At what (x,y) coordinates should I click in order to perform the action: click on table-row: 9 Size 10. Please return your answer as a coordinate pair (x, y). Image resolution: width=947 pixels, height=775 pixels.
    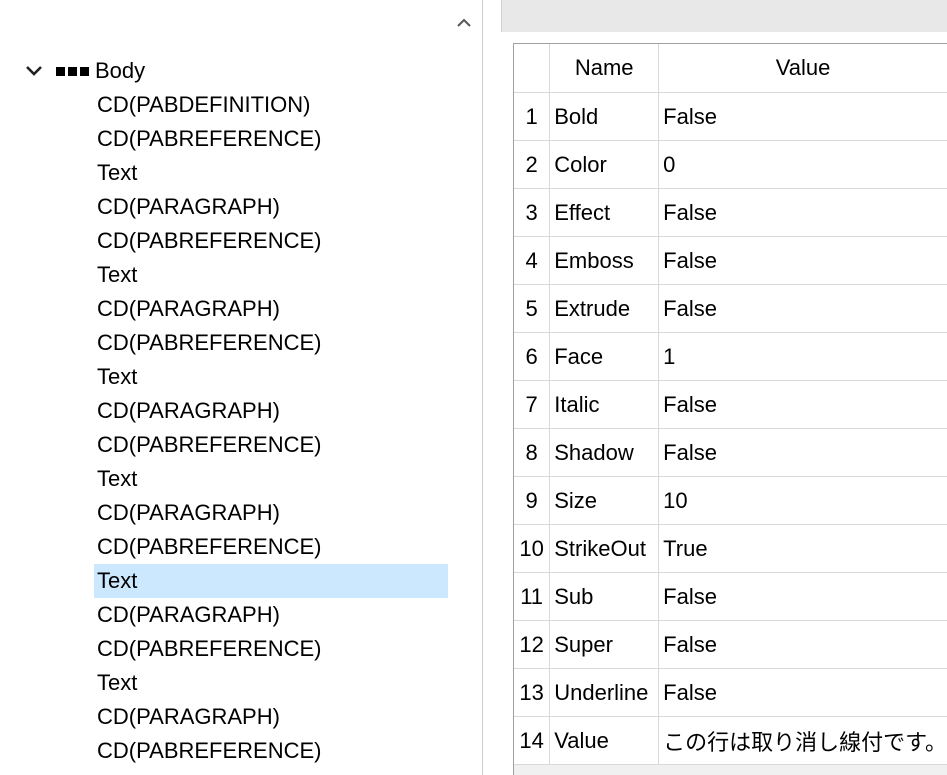
    Looking at the image, I should click on (730, 500).